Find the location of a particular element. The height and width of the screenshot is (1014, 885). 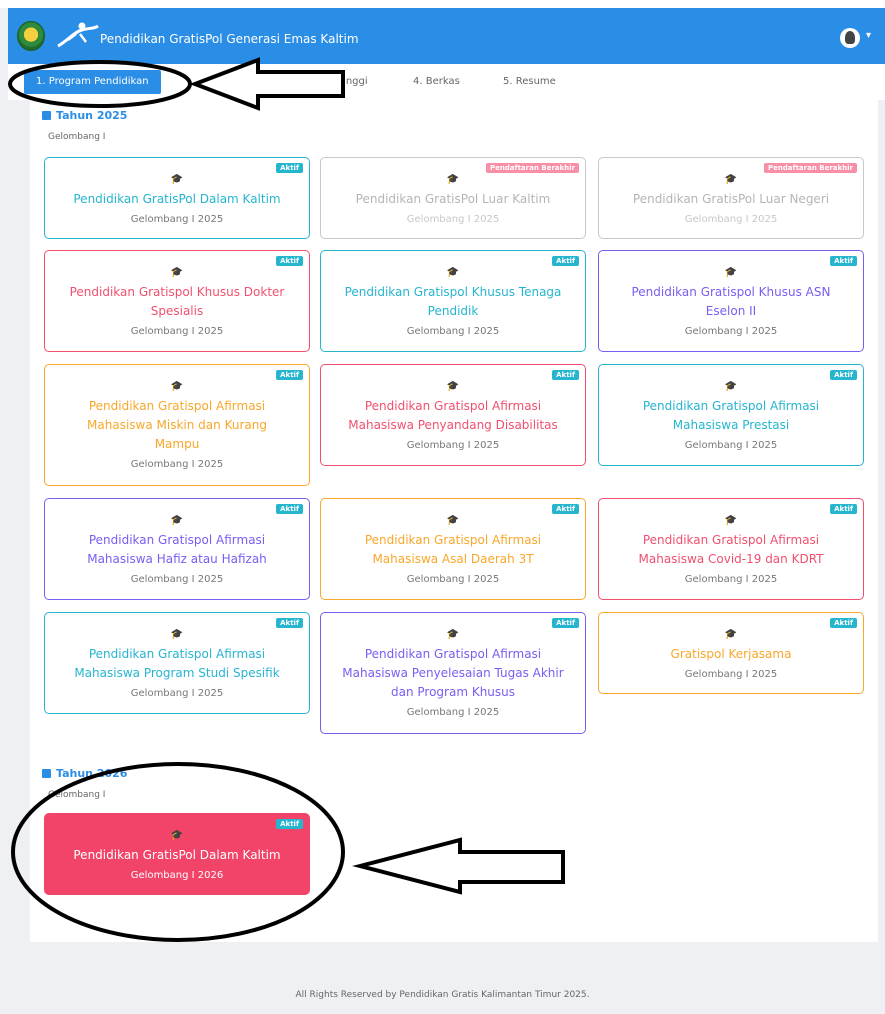

annotation-ellipse-top is located at coordinates (100, 84).